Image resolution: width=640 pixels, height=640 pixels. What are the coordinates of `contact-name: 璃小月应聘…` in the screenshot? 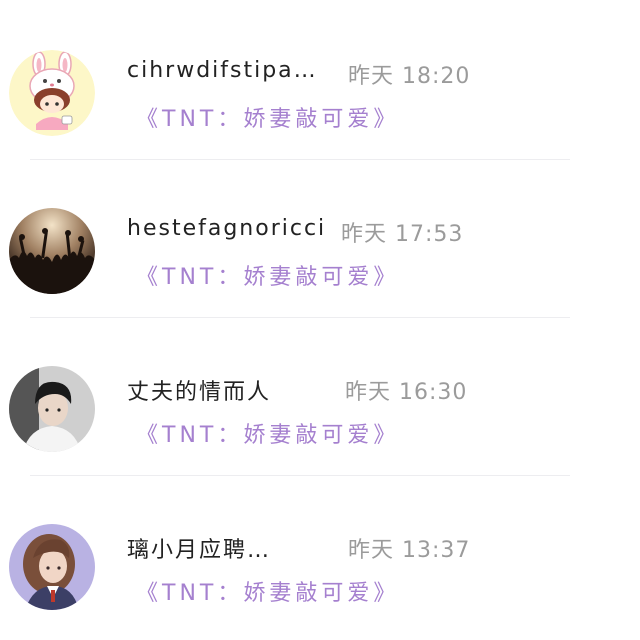 It's located at (199, 550).